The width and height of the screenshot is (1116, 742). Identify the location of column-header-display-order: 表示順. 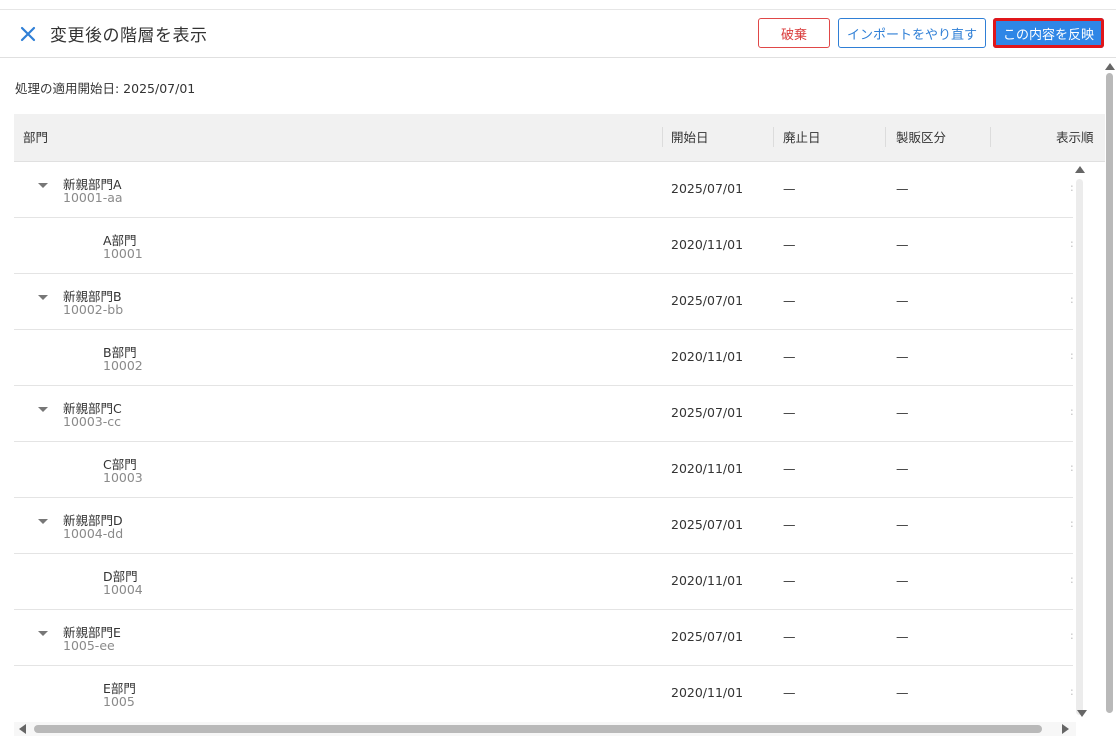
(1080, 137).